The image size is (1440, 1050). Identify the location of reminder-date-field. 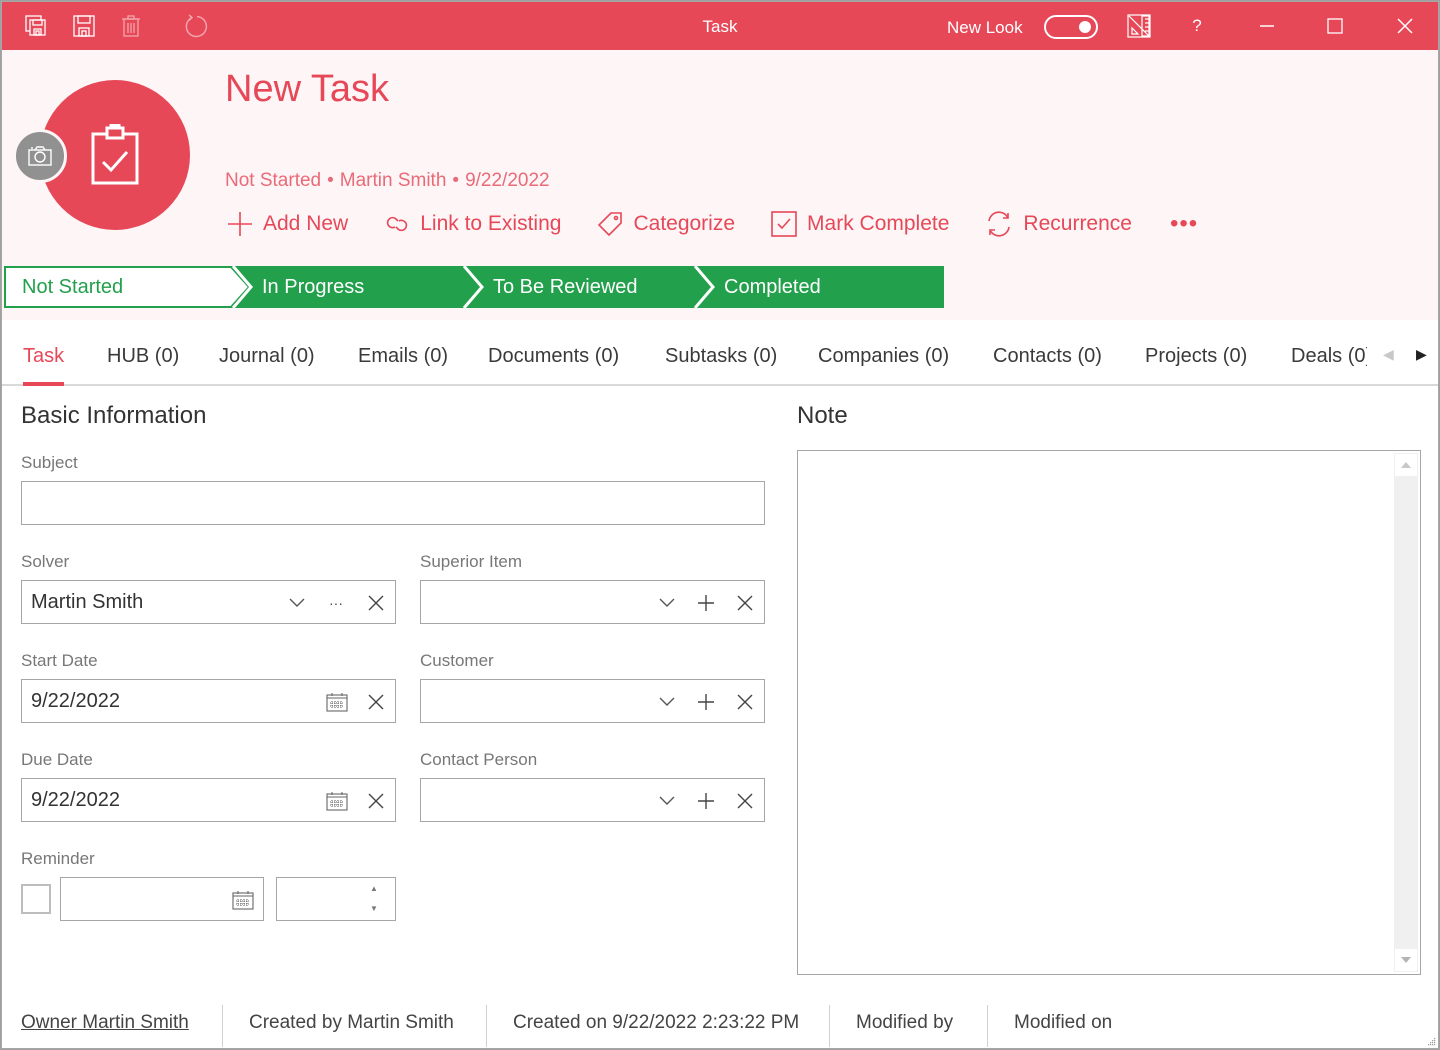
(162, 899).